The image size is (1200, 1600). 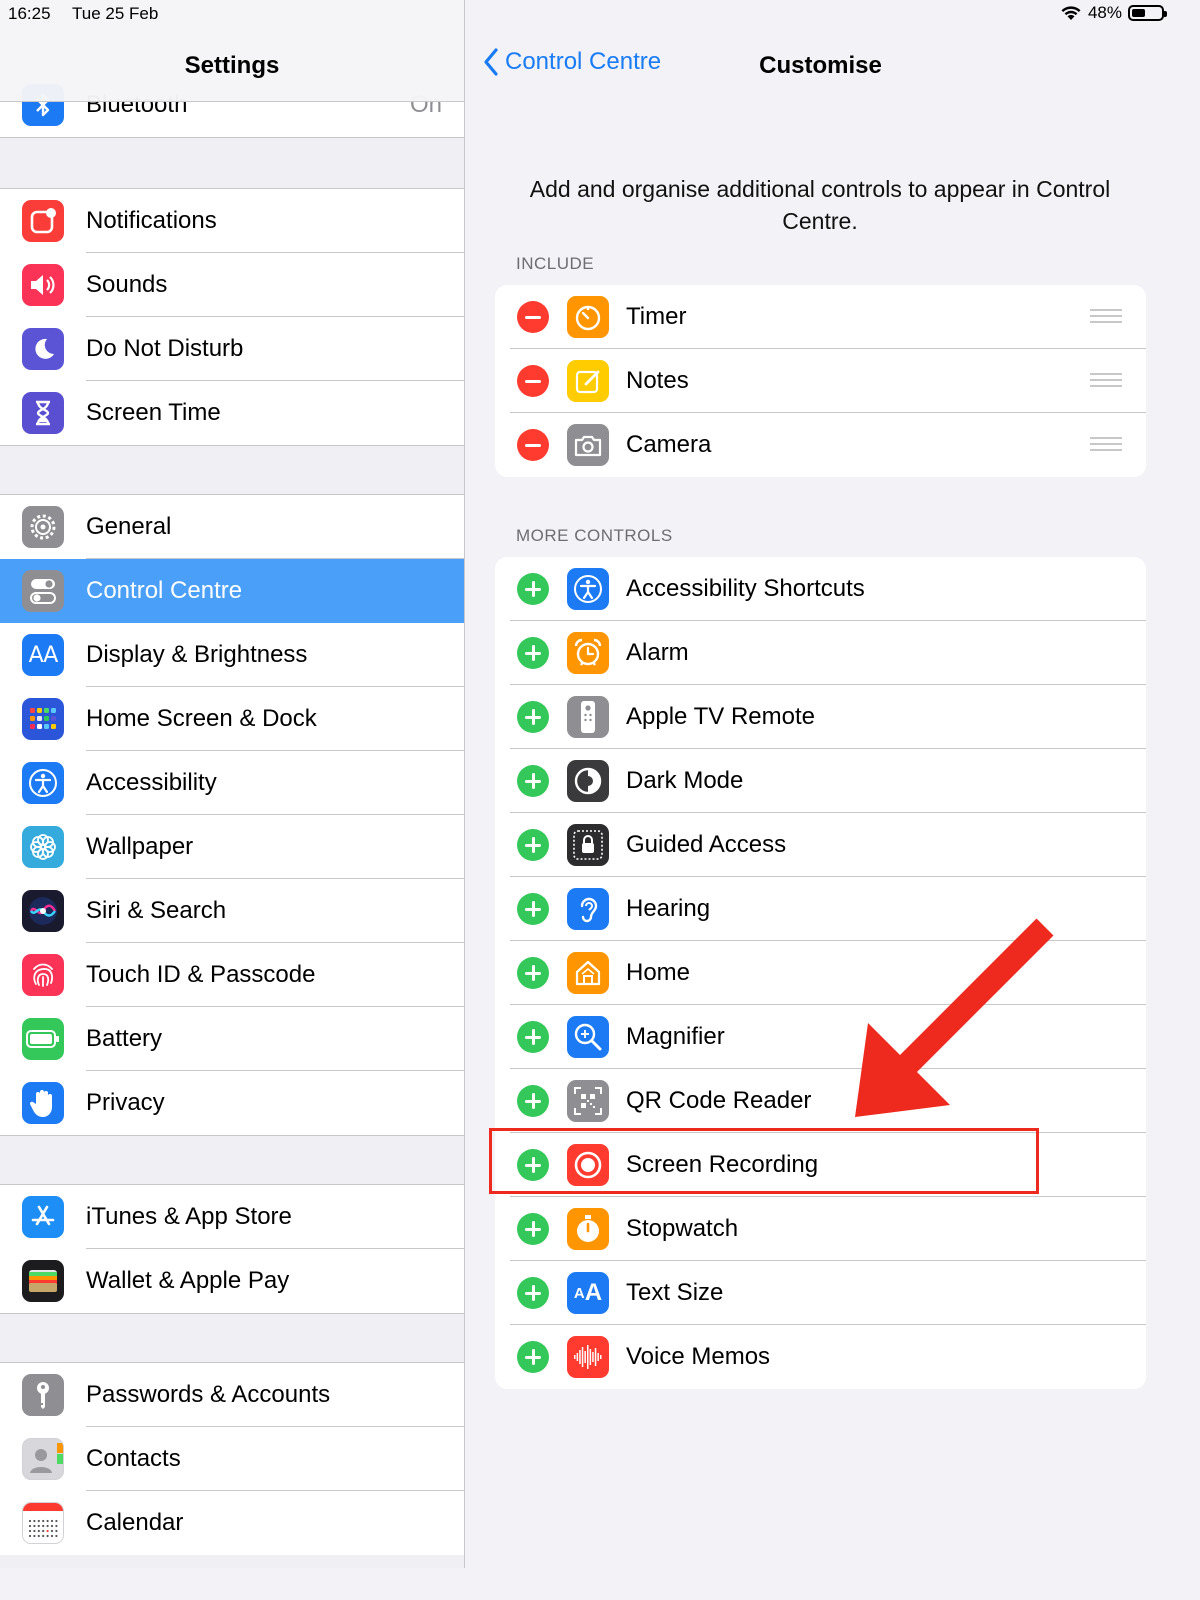 I want to click on sidebar-item-accessibility: Accessibility, so click(x=232, y=783).